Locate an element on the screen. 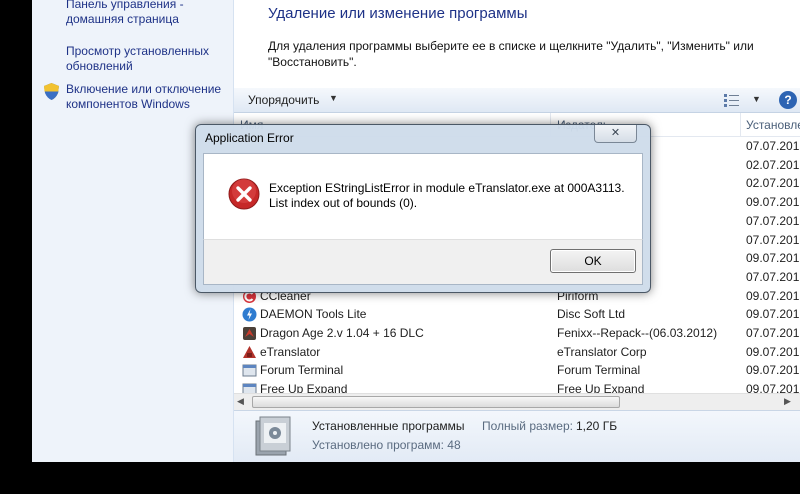 The width and height of the screenshot is (800, 494). table-row: eTranslator eTranslator Corp 09.07.201 is located at coordinates (517, 352).